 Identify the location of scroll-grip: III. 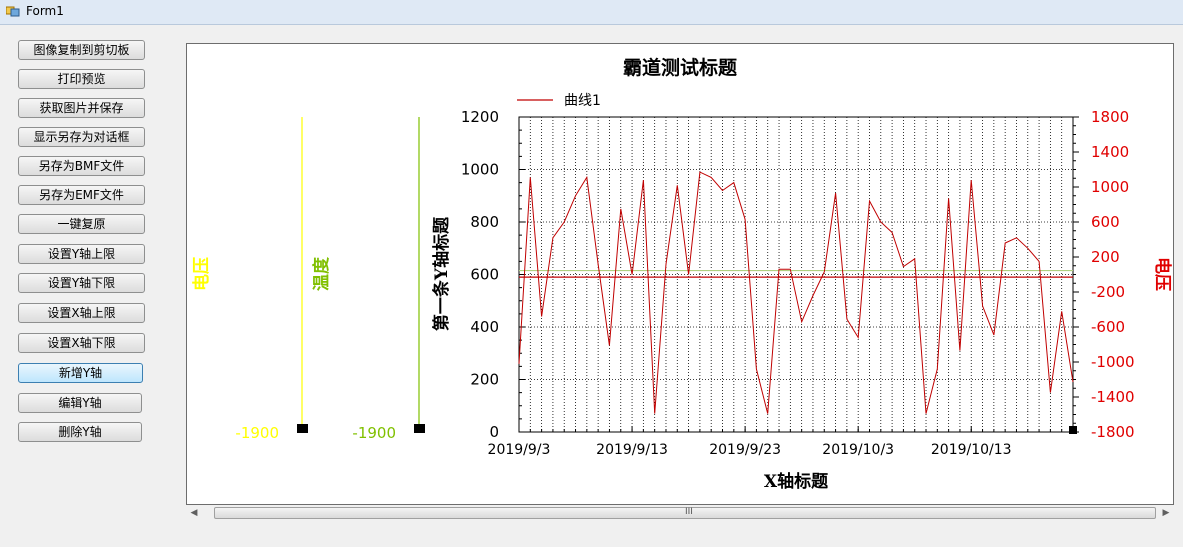
(689, 512).